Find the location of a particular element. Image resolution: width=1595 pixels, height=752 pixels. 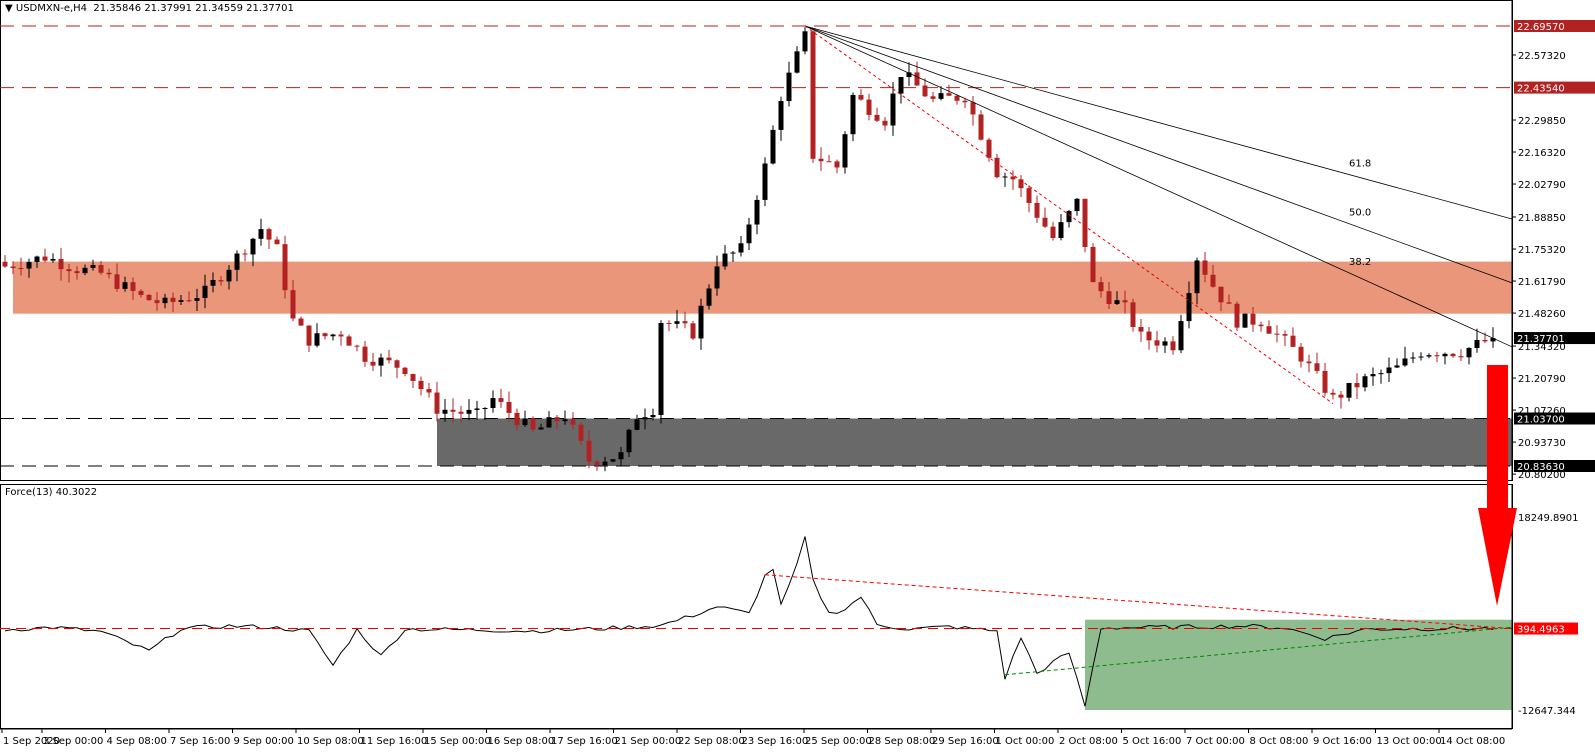

time-tick-label: 25 Sep 00:00 is located at coordinates (838, 741).